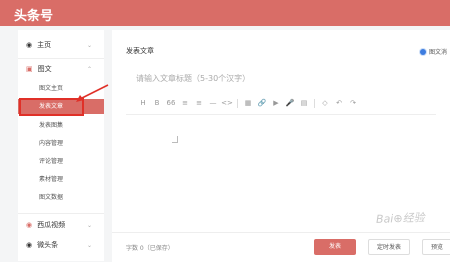 The image size is (450, 262). What do you see at coordinates (339, 103) in the screenshot?
I see `undo-icon: ↶` at bounding box center [339, 103].